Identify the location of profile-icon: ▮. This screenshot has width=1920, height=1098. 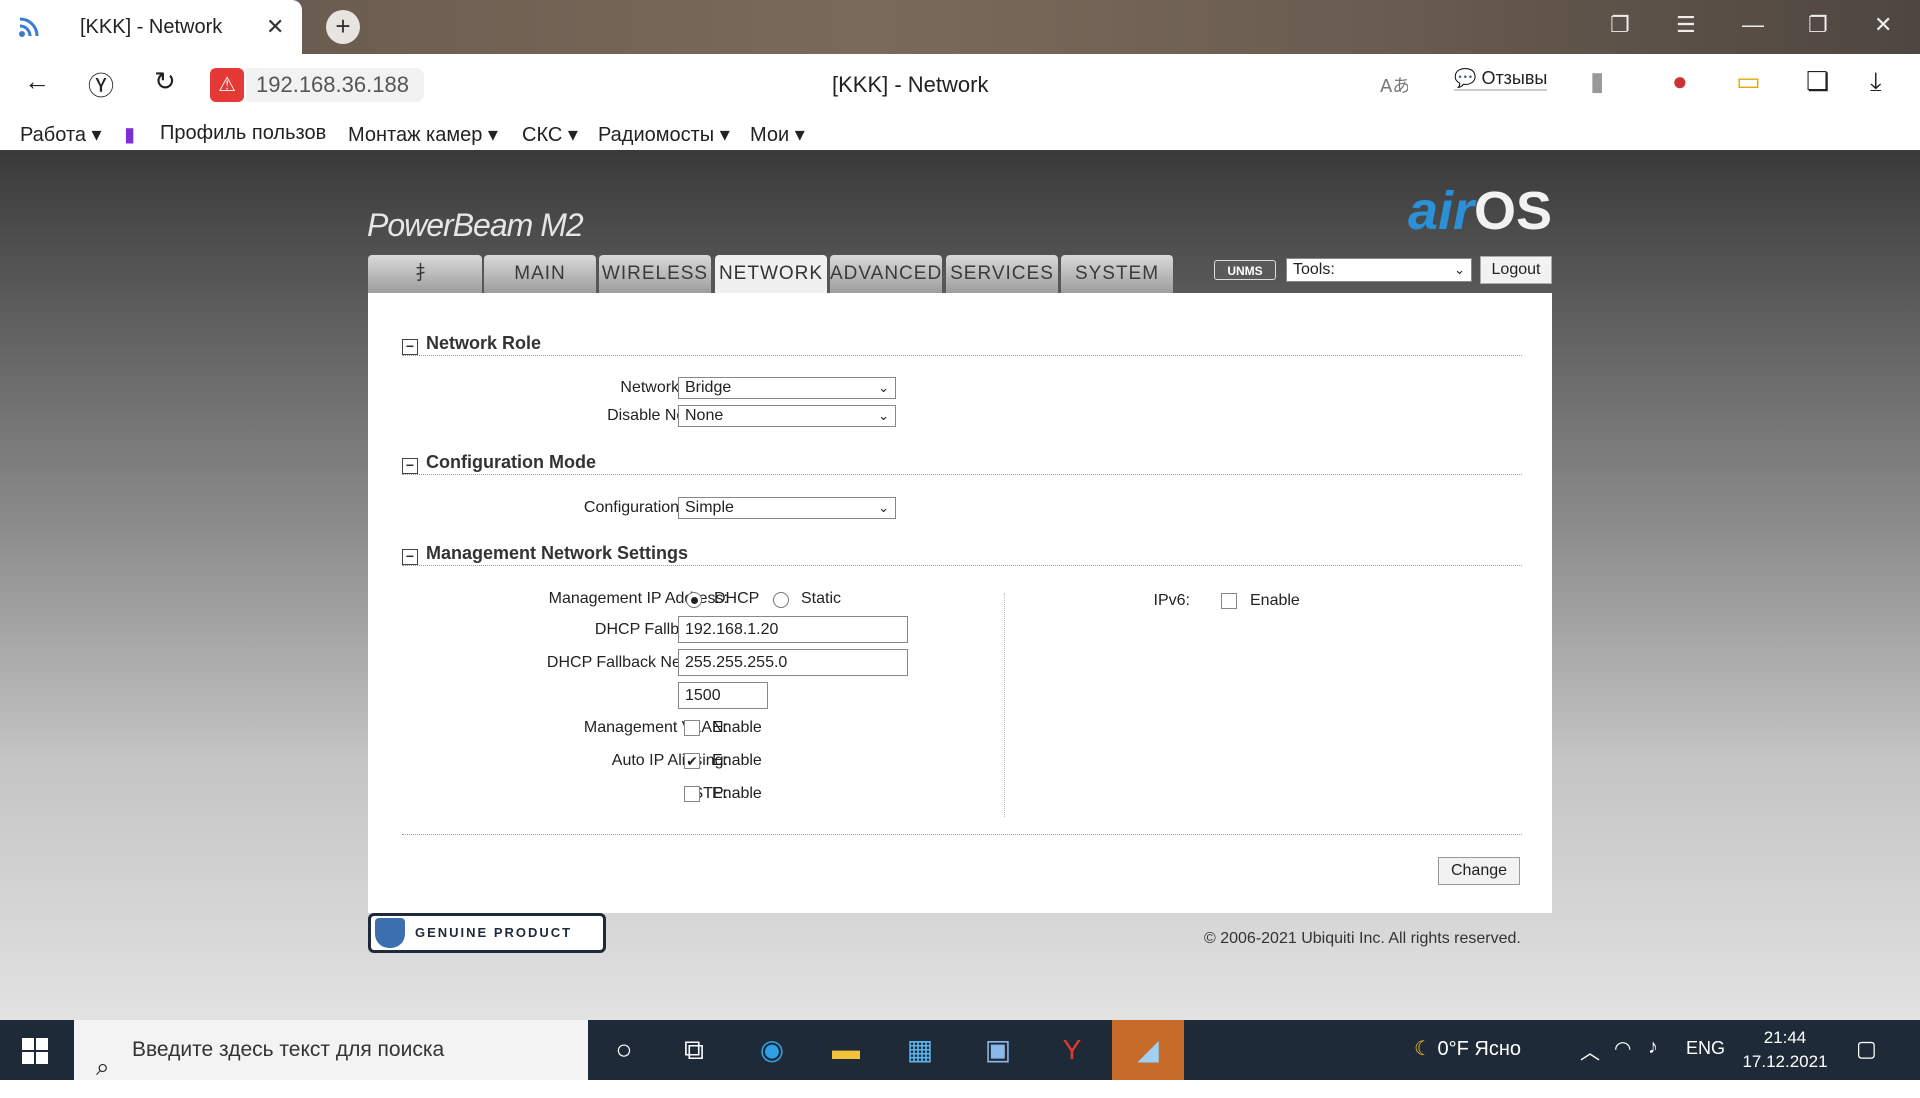
(130, 135).